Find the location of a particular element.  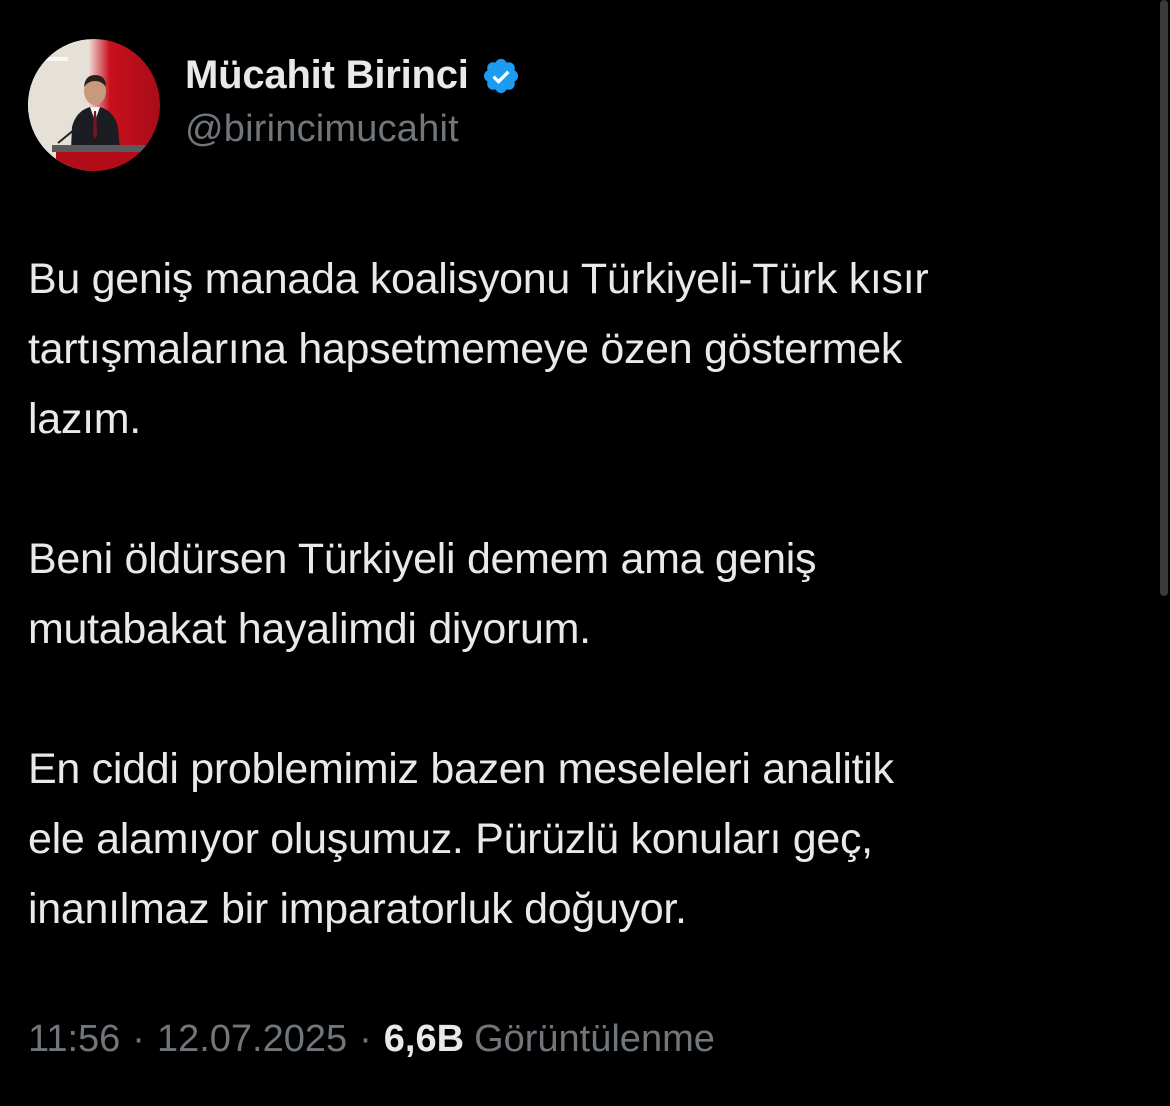

views-label: Görüntülenme is located at coordinates (594, 1039).